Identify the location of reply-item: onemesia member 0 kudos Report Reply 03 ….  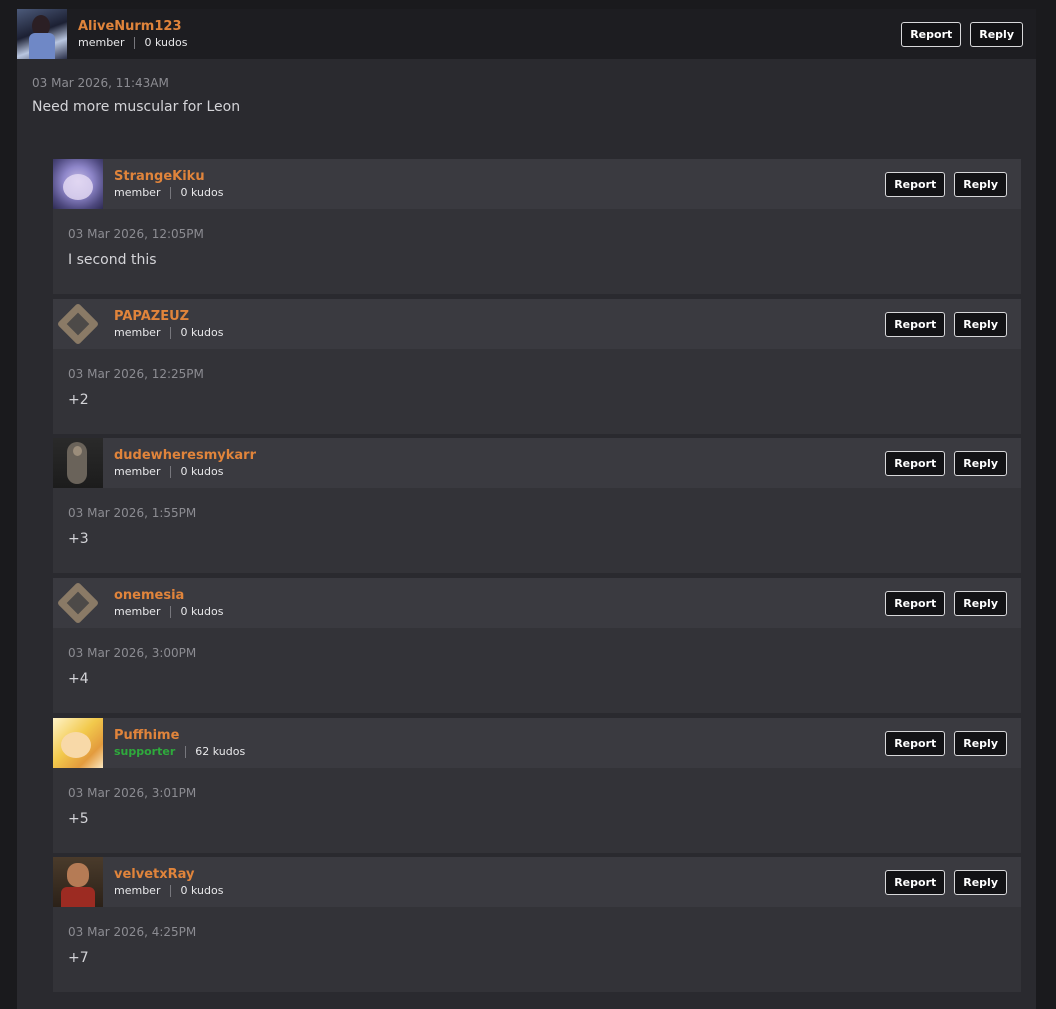
(537, 645).